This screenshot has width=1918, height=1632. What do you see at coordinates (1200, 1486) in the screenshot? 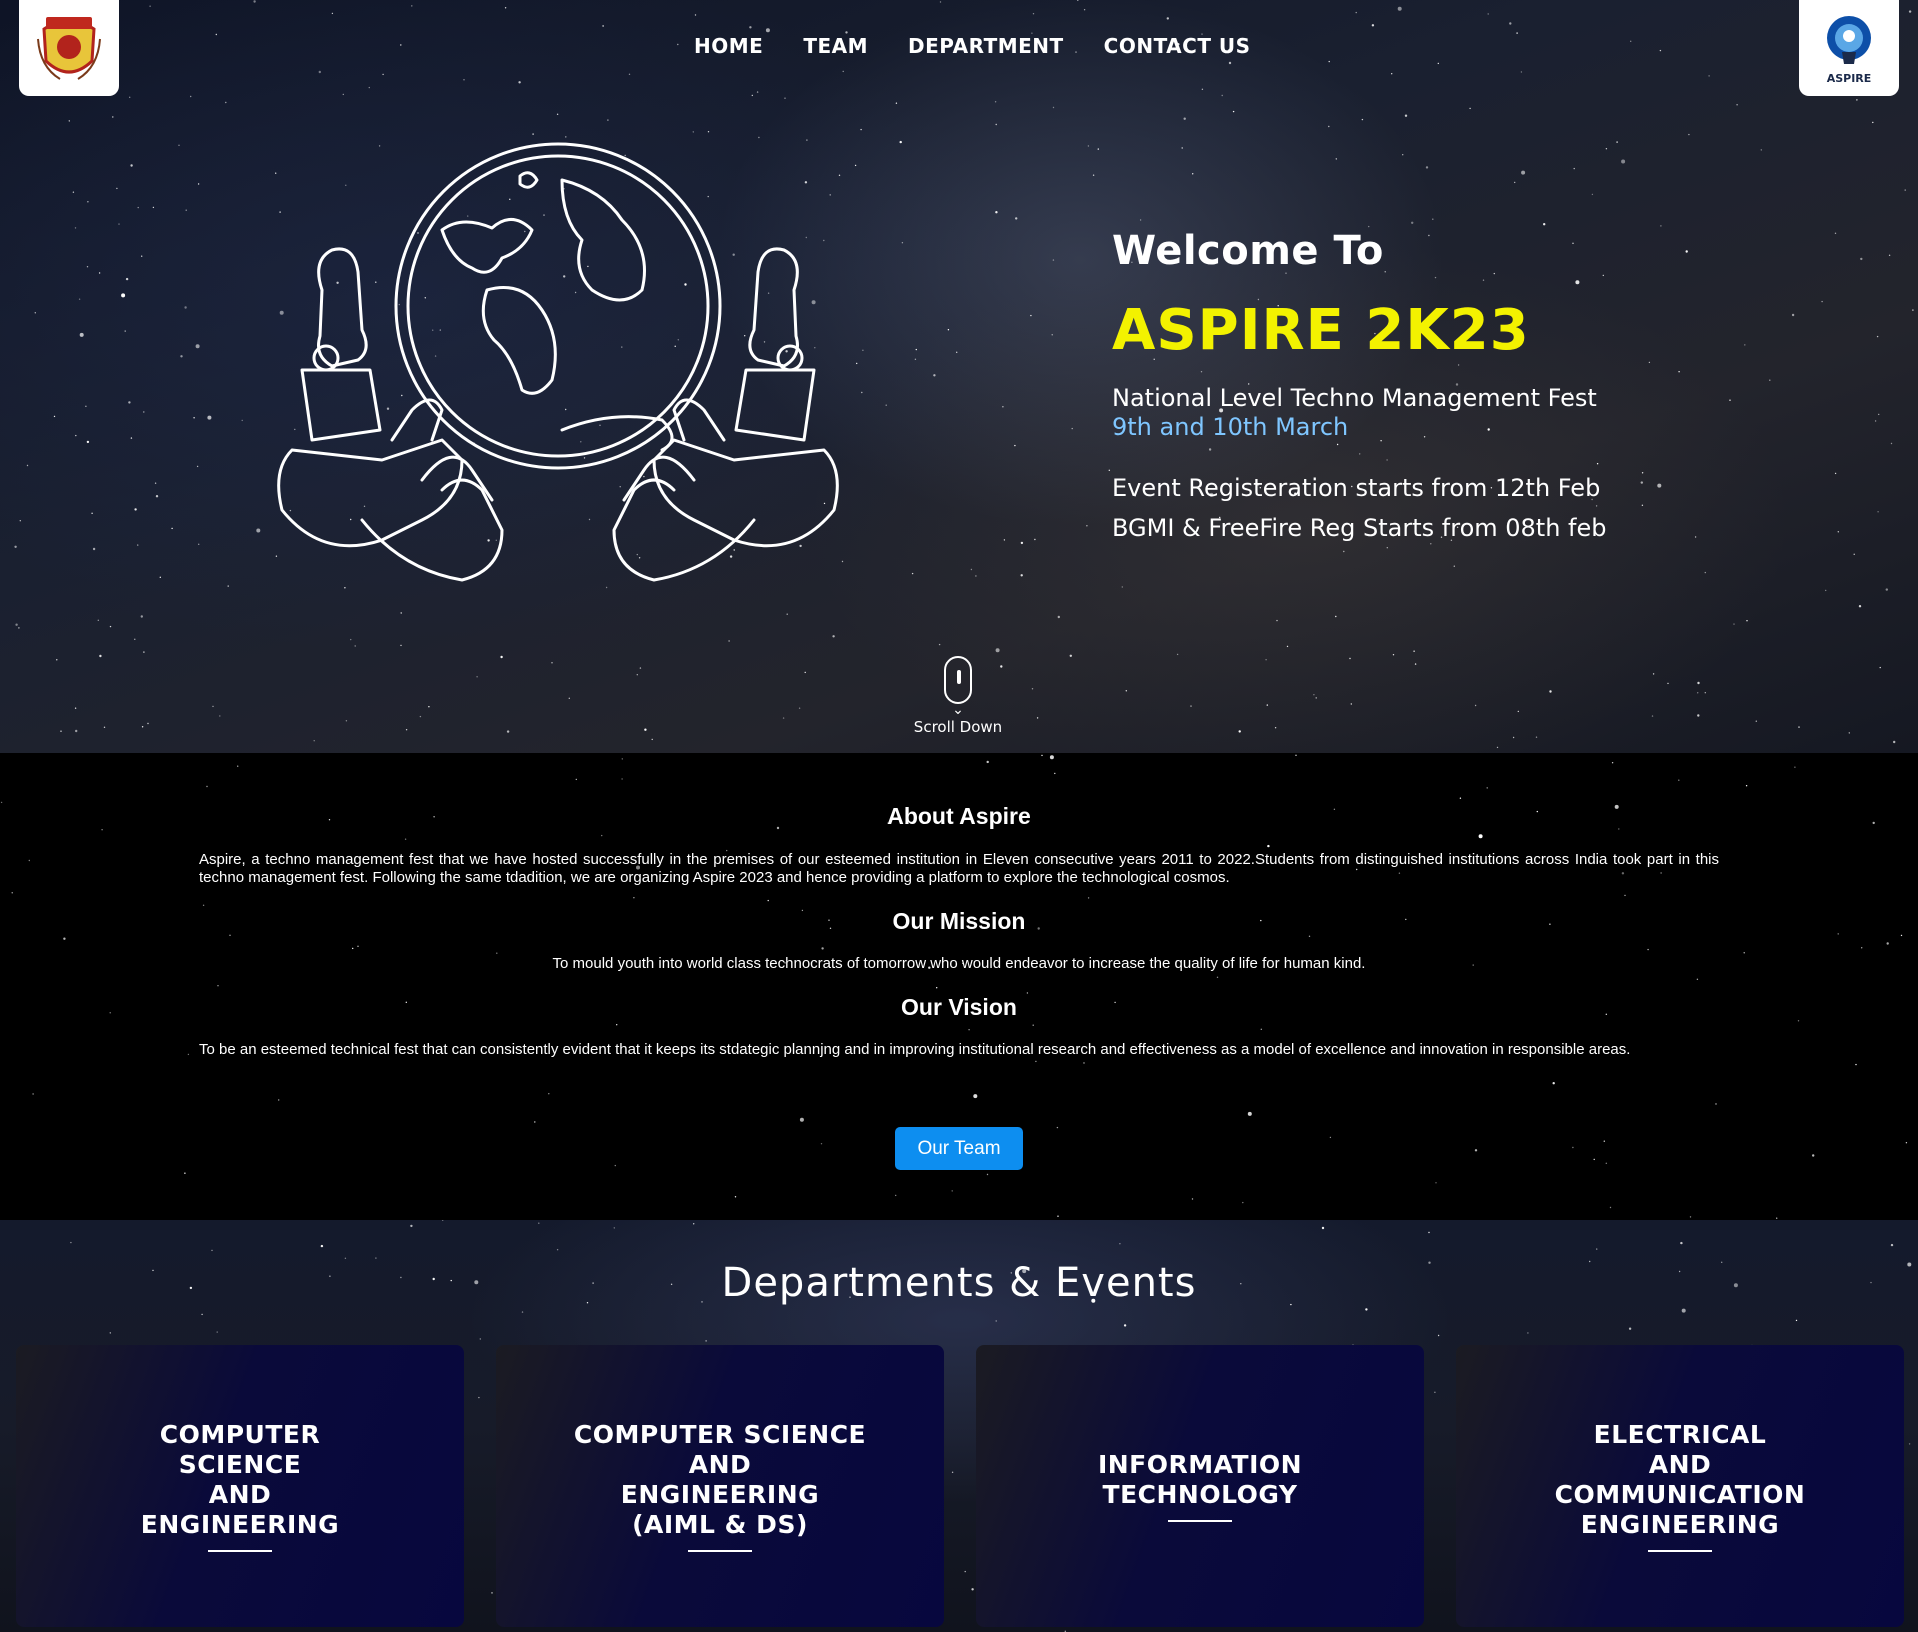
I see `department-card: INFORMATION TECHNOLOGY` at bounding box center [1200, 1486].